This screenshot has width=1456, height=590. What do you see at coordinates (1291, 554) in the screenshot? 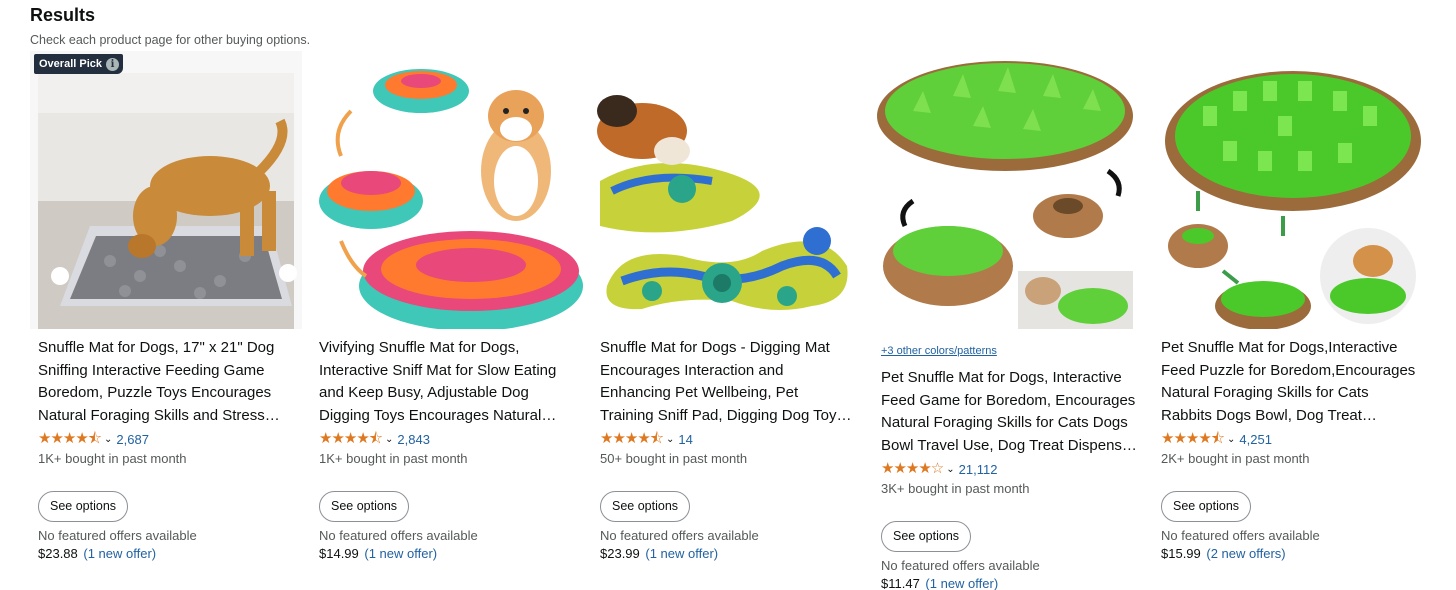
I see `price-row: $15.99 (2 new offers)` at bounding box center [1291, 554].